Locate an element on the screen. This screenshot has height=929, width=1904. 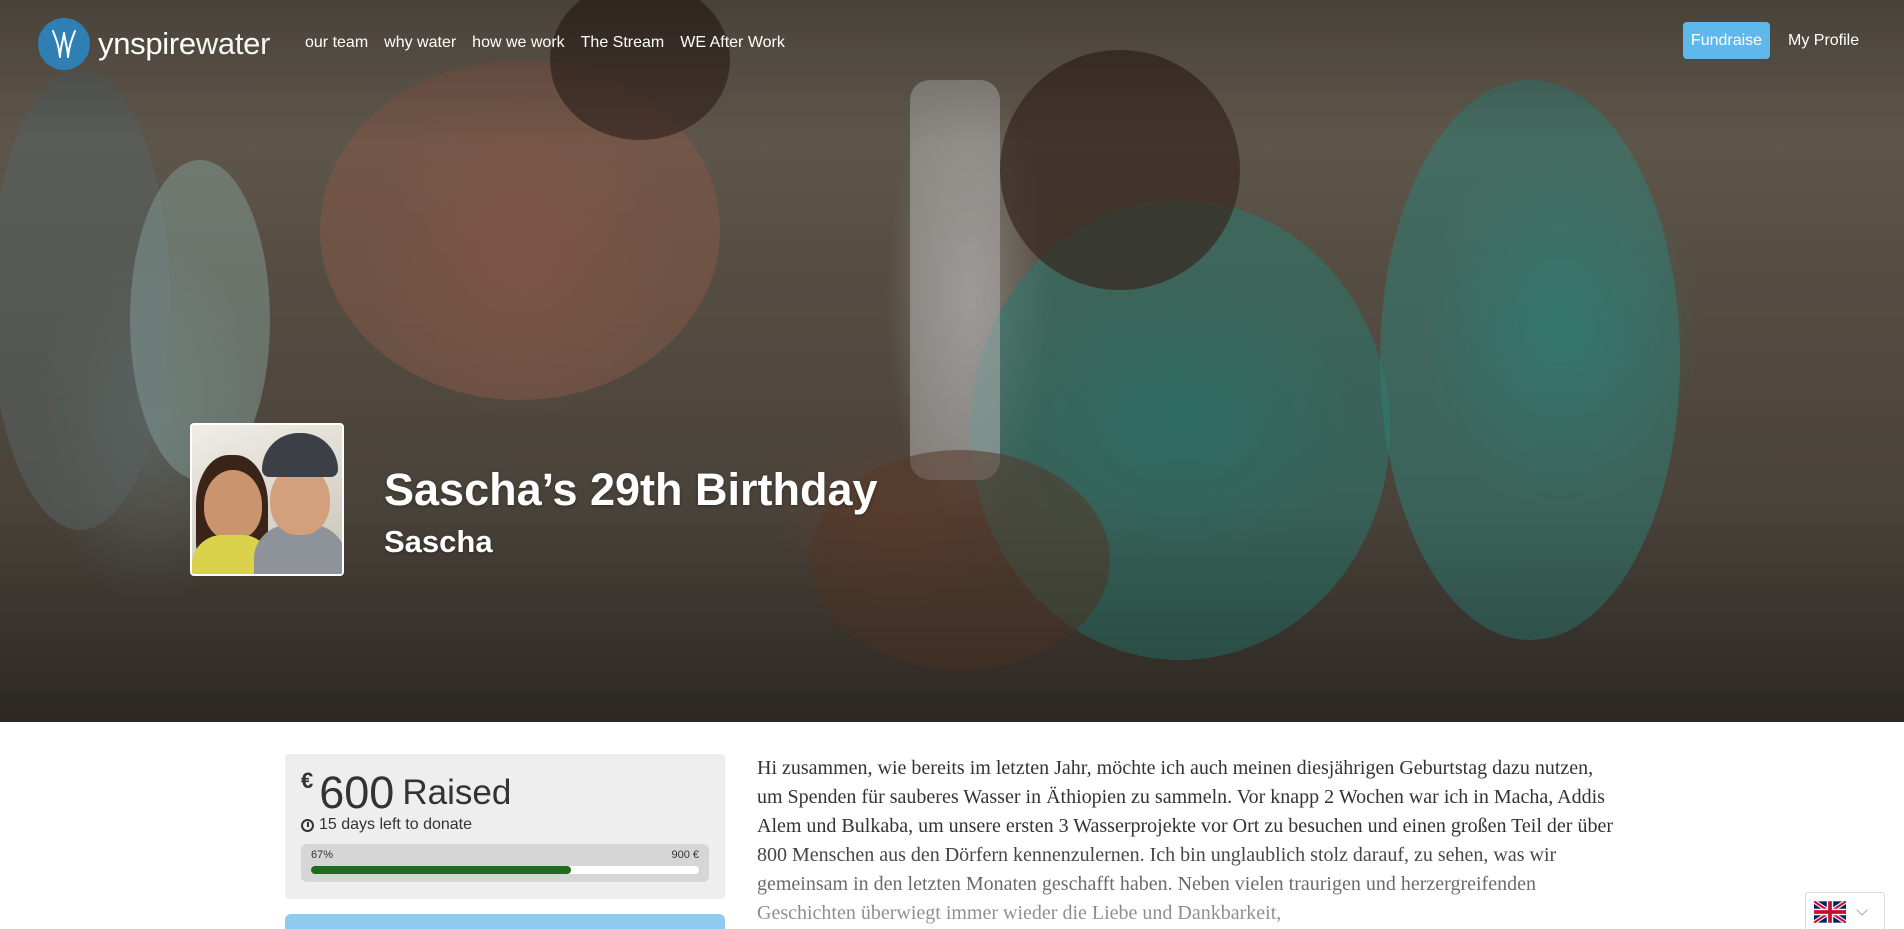
days-left: 15 days left to donate is located at coordinates (386, 825).